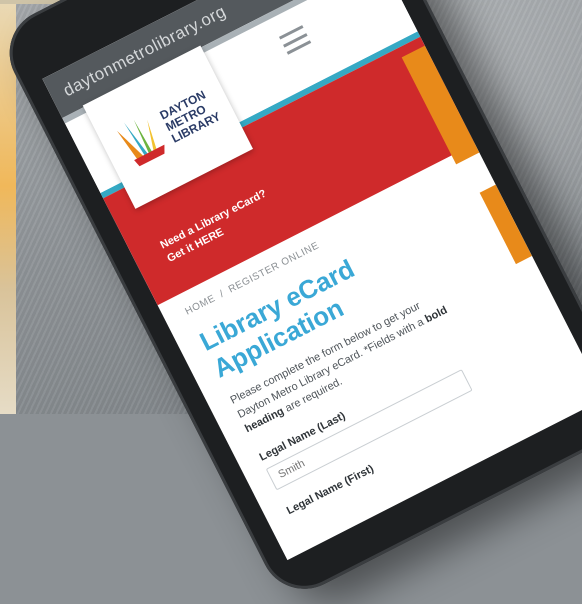 Image resolution: width=582 pixels, height=604 pixels. I want to click on breadcrumb-home: HOME, so click(201, 305).